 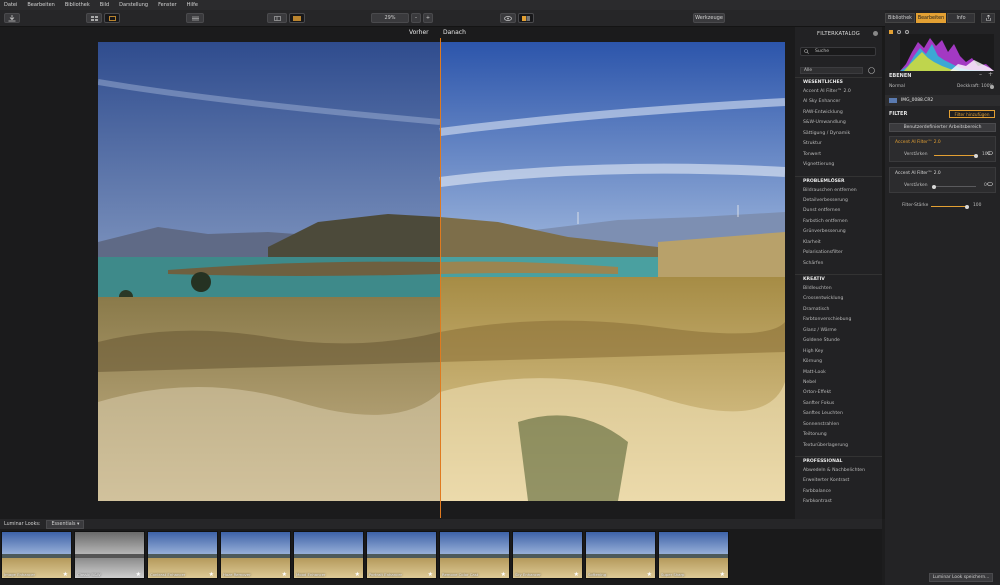 What do you see at coordinates (838, 243) in the screenshot?
I see `catalog-filter-item: Klarheit` at bounding box center [838, 243].